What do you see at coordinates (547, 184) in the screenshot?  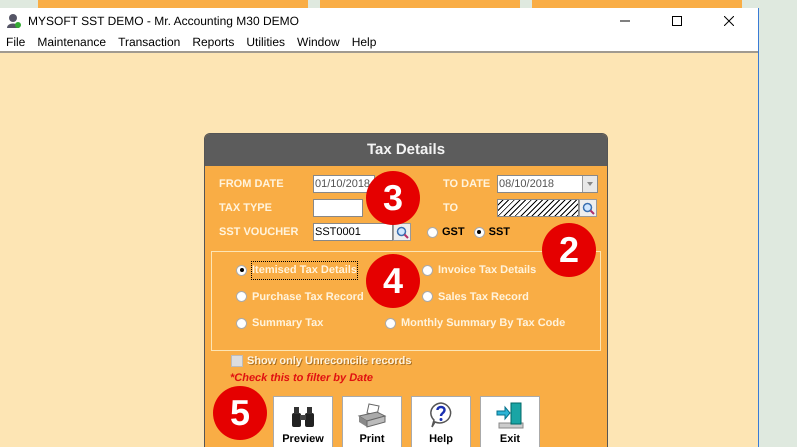 I see `date-dropdown: 08/10/2018` at bounding box center [547, 184].